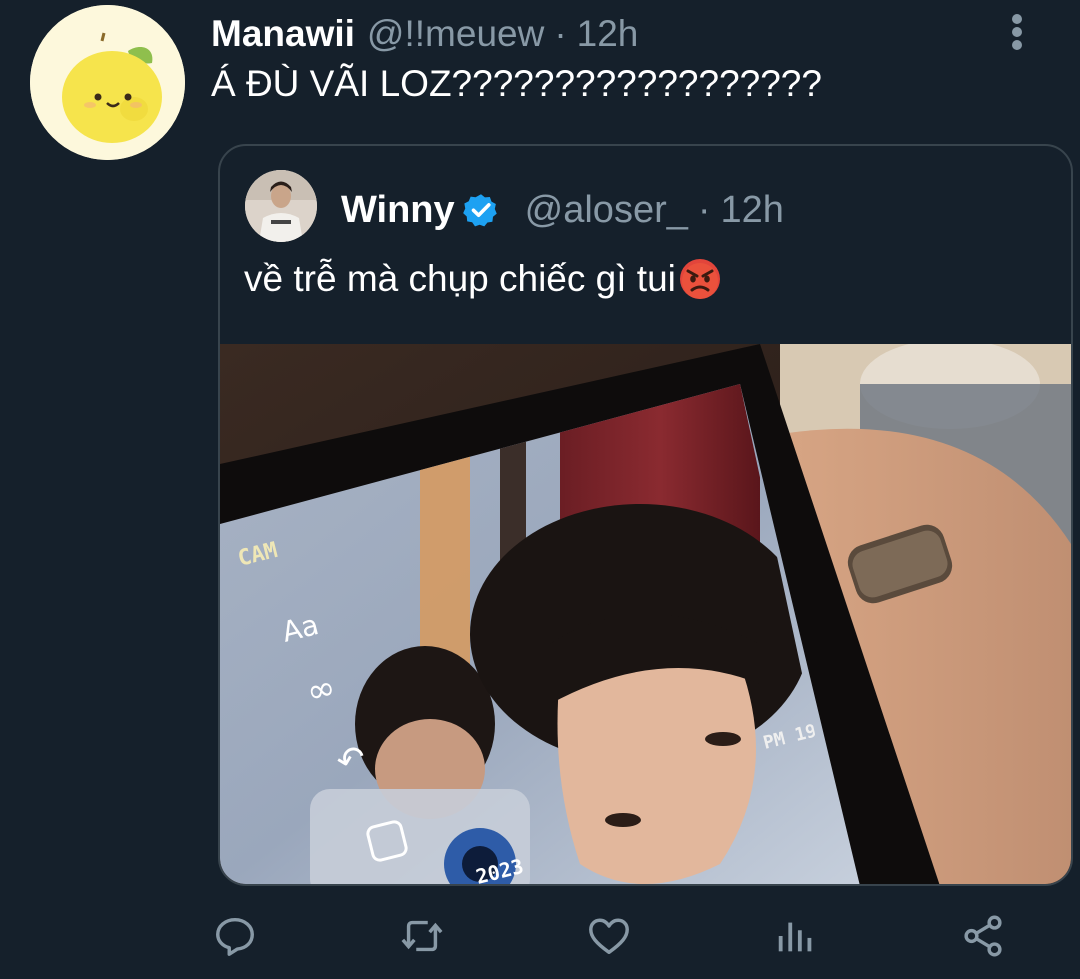 This screenshot has width=1080, height=979. I want to click on analytics-button, so click(796, 936).